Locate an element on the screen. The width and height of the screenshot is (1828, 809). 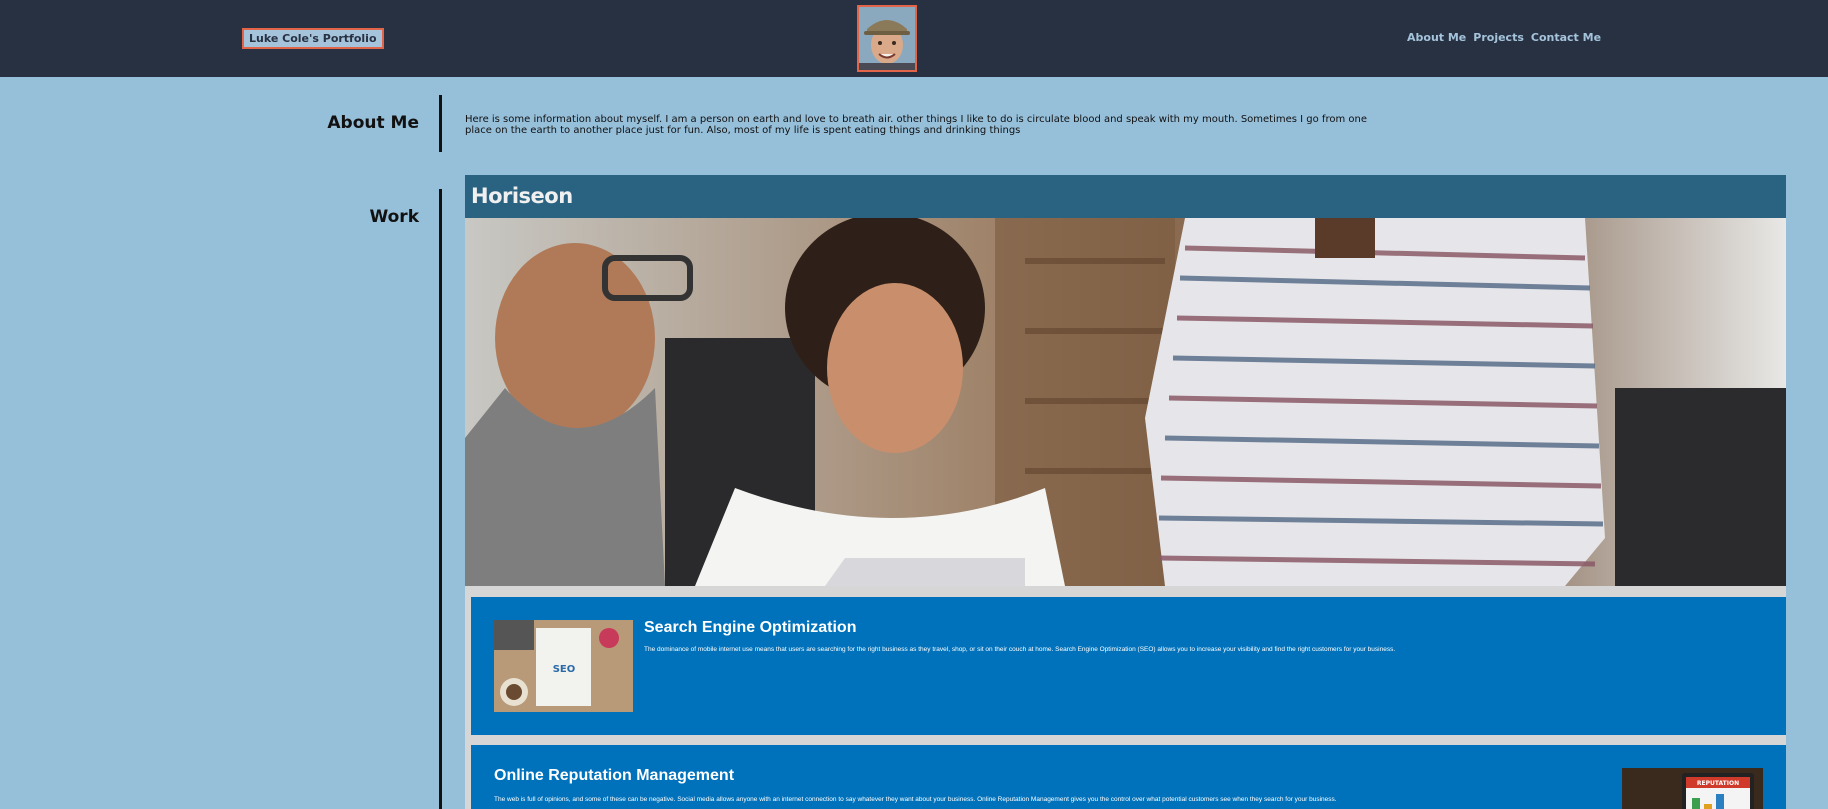
reputation-thumb-label: REPUTATION is located at coordinates (1718, 783).